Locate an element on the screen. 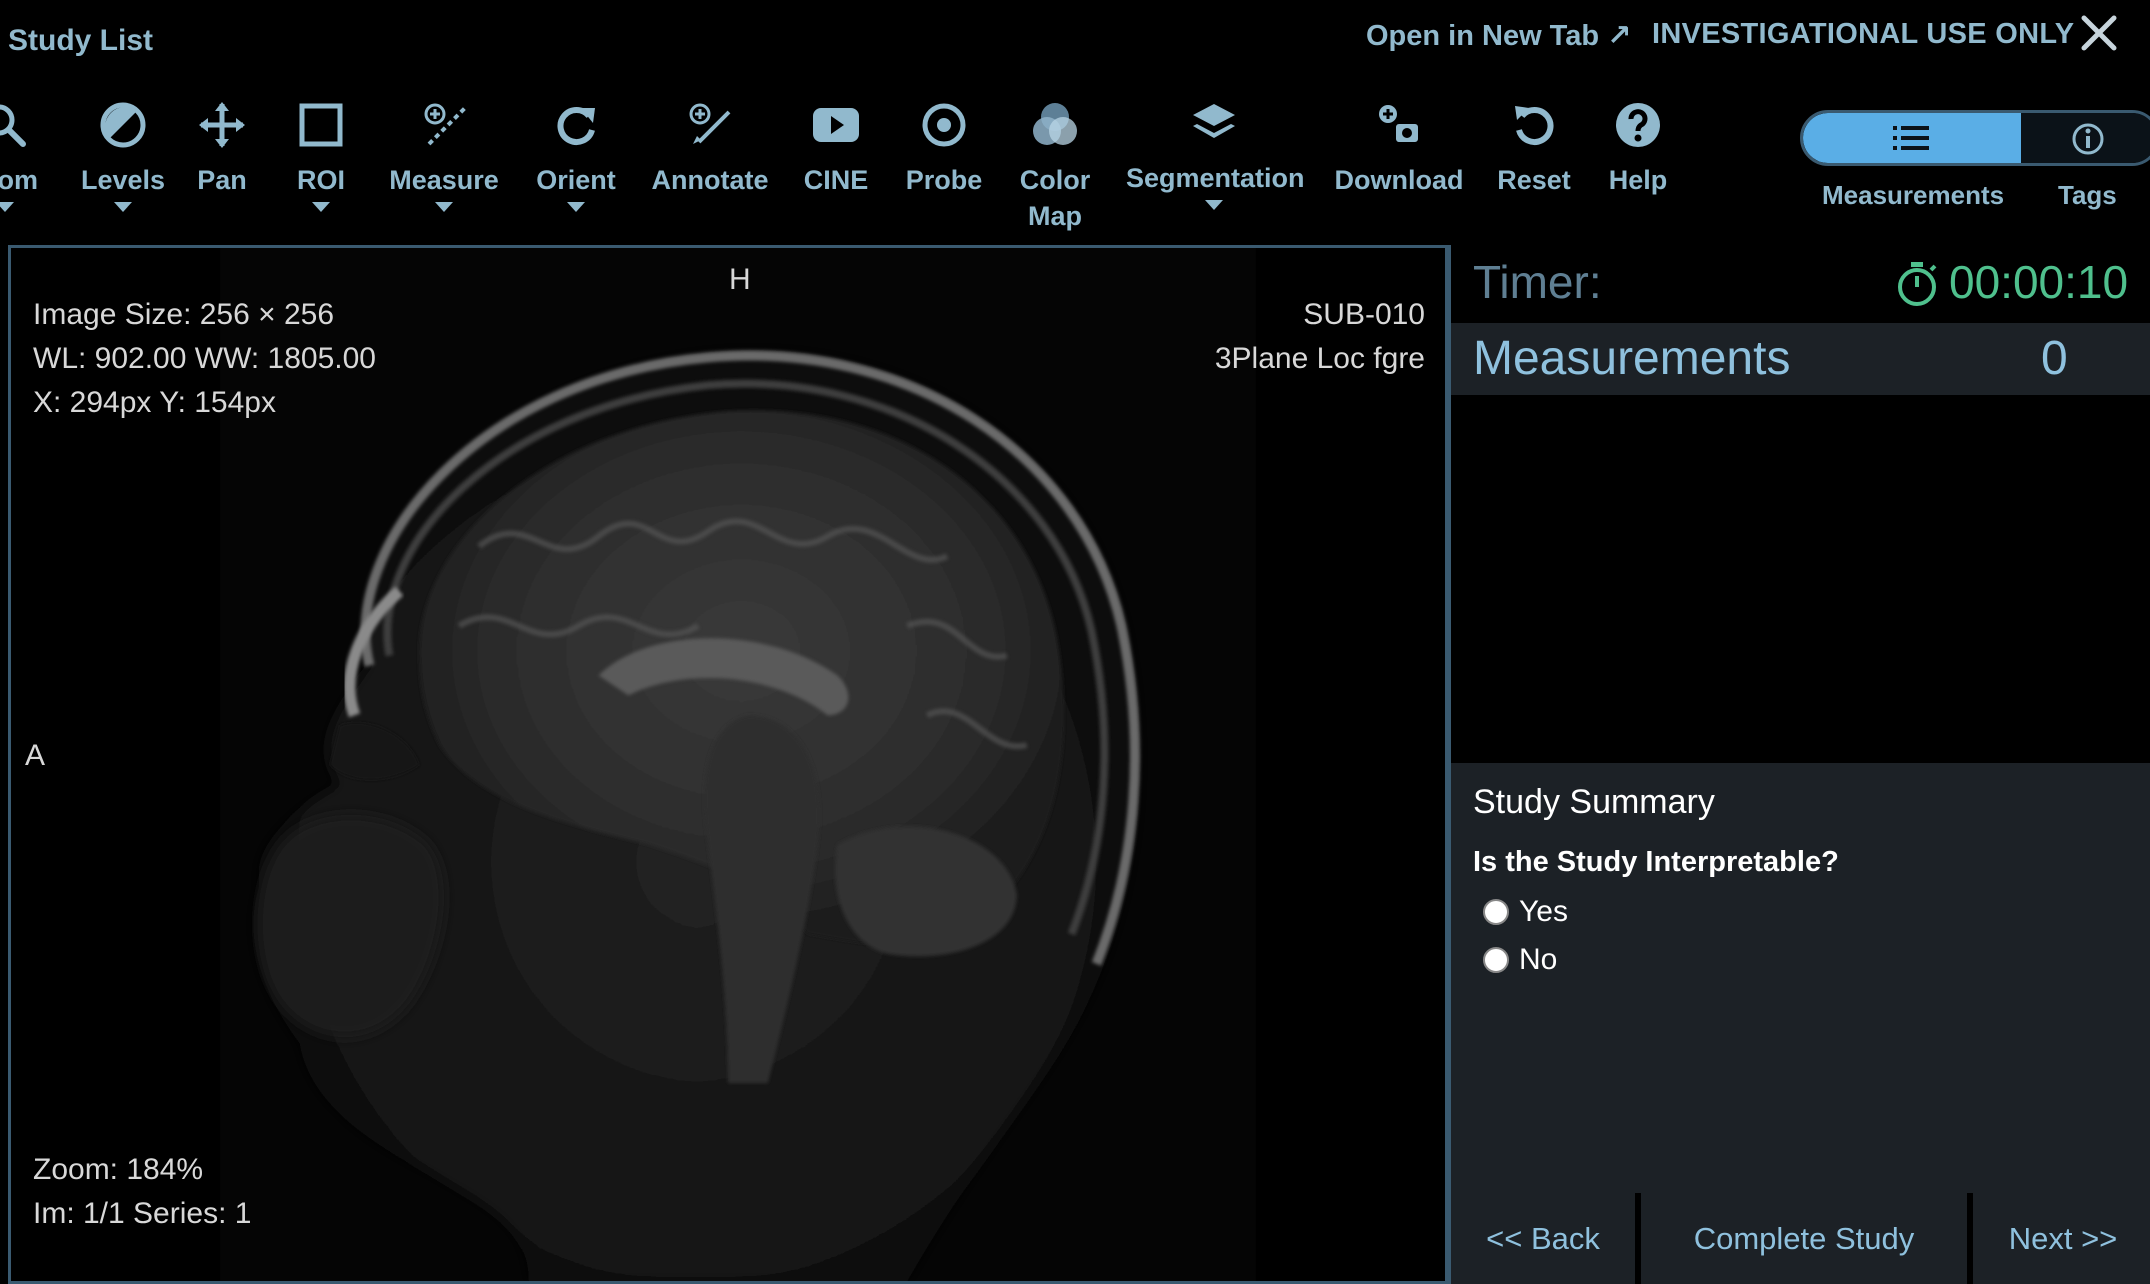  tool-label: Download is located at coordinates (1399, 180).